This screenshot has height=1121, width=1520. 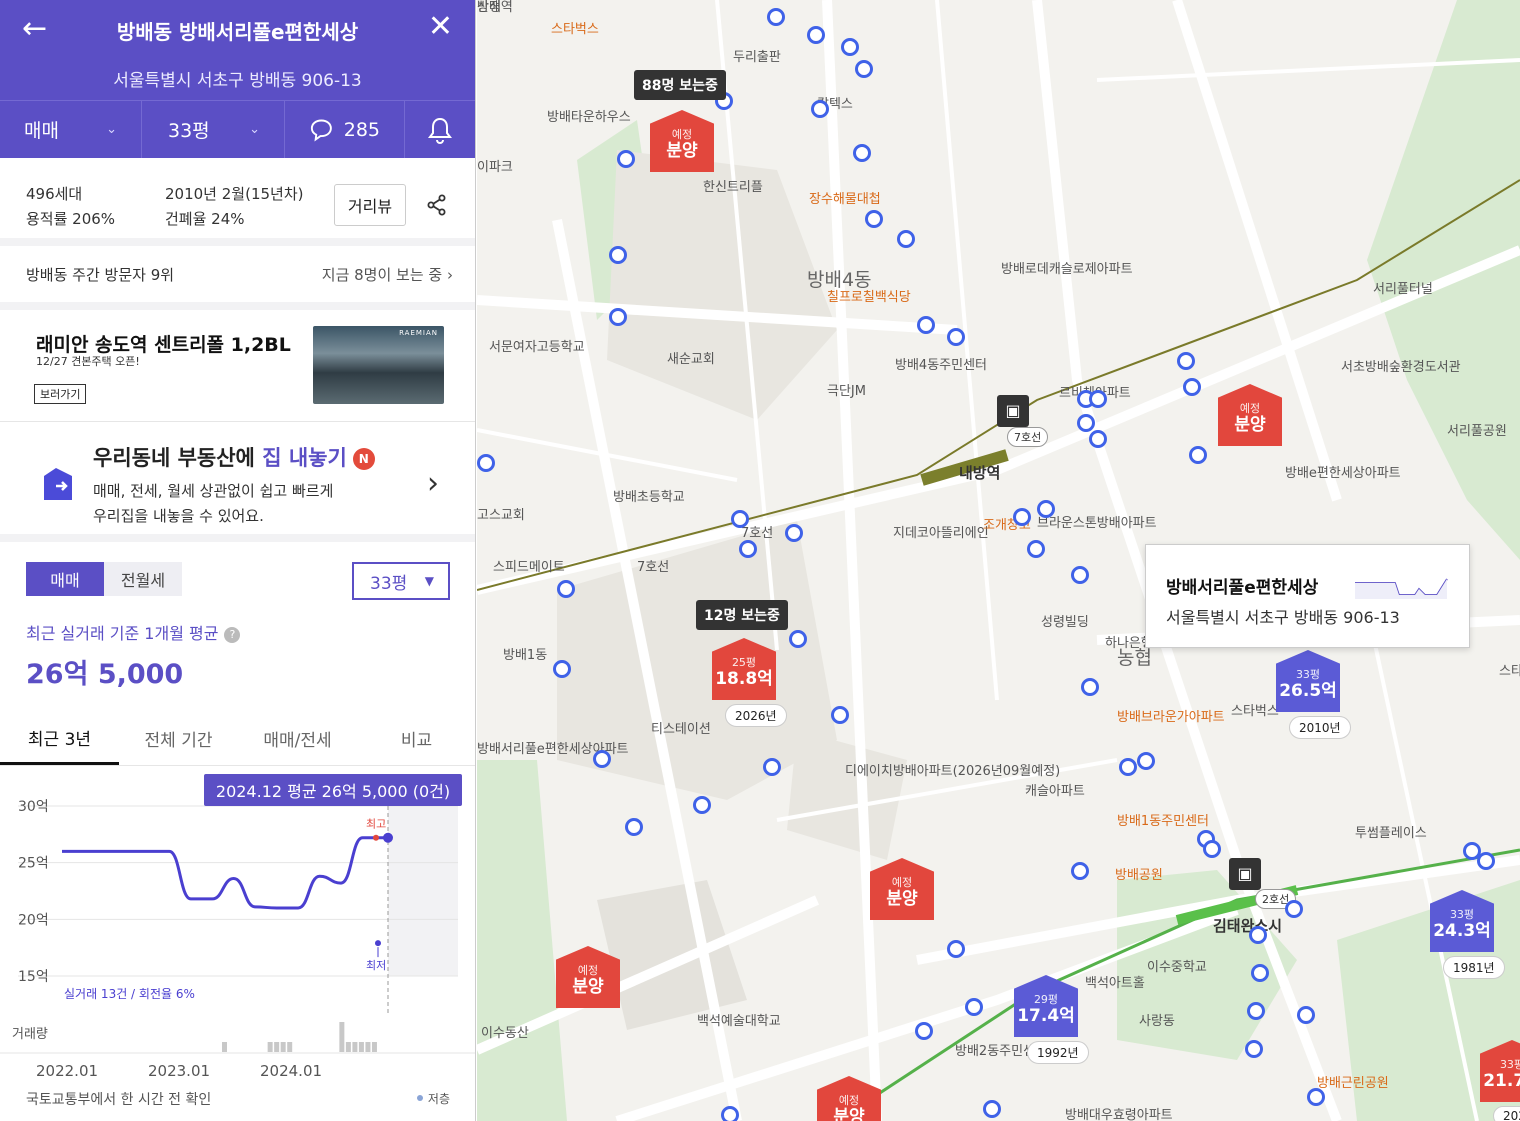 What do you see at coordinates (143, 579) in the screenshot?
I see `segment-rent: 전월세` at bounding box center [143, 579].